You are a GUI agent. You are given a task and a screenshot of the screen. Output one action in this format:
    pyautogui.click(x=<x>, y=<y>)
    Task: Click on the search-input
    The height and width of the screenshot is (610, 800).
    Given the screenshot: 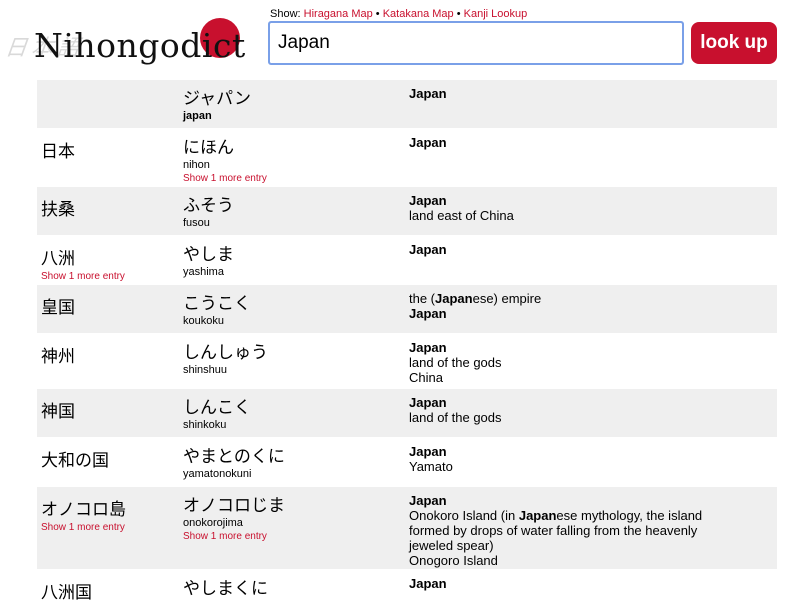 What is the action you would take?
    pyautogui.click(x=476, y=43)
    